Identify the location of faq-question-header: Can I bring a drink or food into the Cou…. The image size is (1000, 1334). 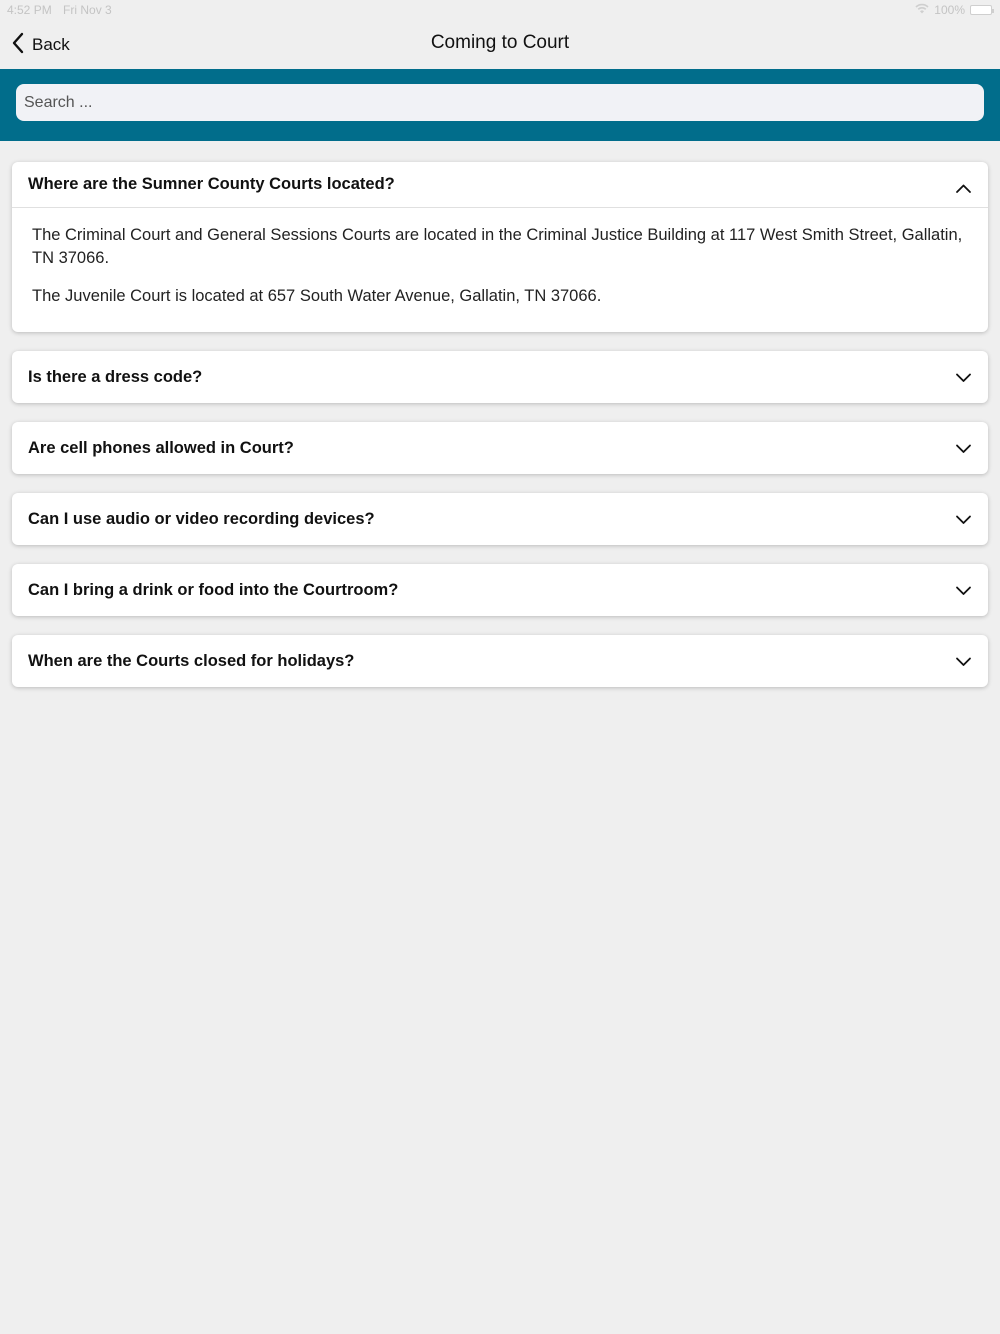
(500, 590).